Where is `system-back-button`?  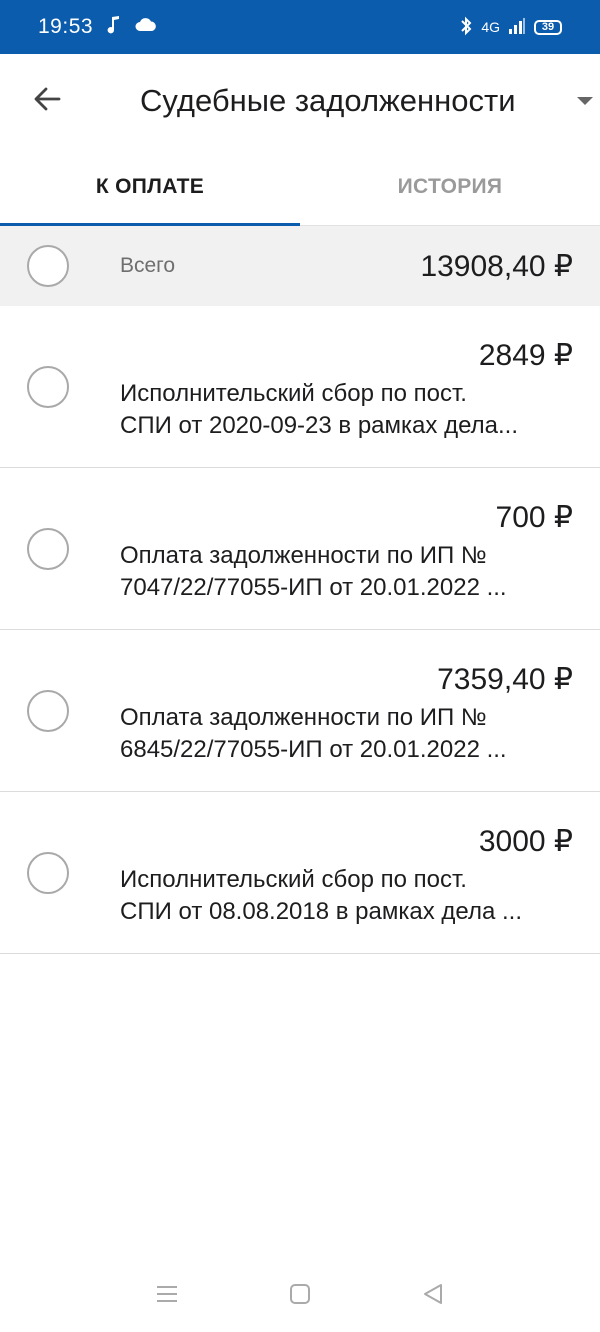 system-back-button is located at coordinates (433, 1296).